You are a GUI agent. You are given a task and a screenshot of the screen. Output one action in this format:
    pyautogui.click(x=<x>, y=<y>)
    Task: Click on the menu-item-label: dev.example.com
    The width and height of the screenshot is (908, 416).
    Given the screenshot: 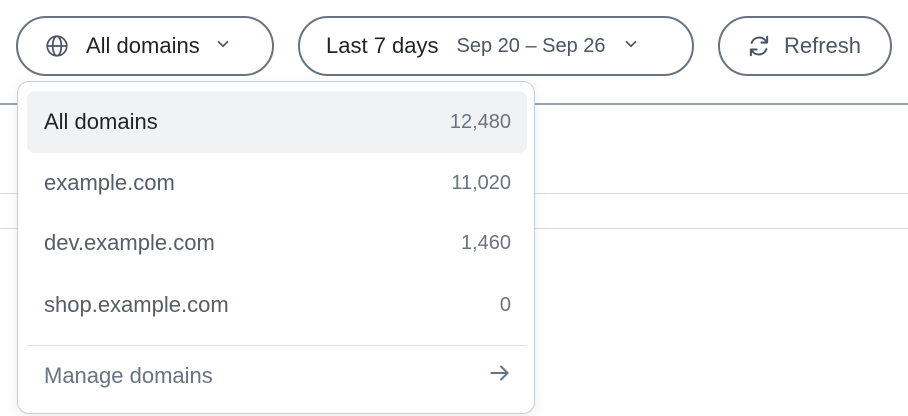 What is the action you would take?
    pyautogui.click(x=129, y=242)
    